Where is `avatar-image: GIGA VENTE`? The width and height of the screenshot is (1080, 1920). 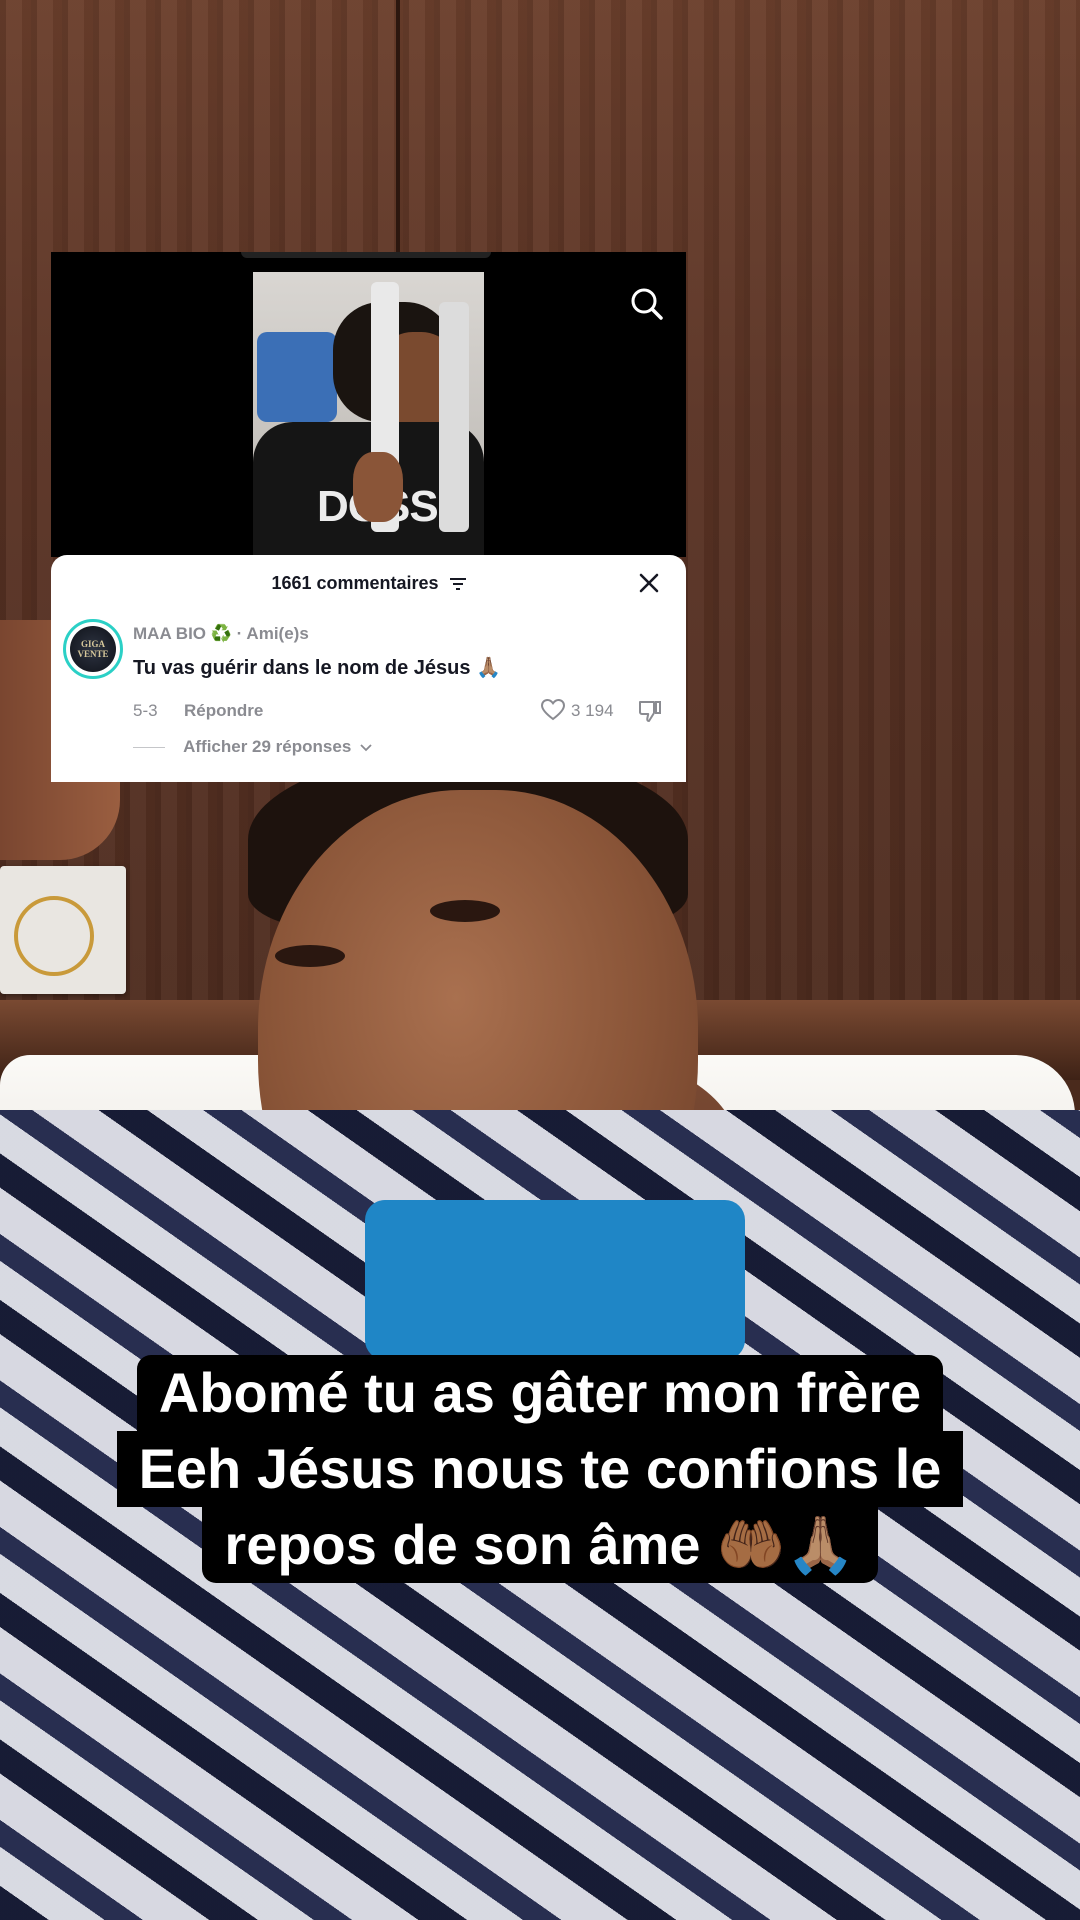 avatar-image: GIGA VENTE is located at coordinates (93, 649).